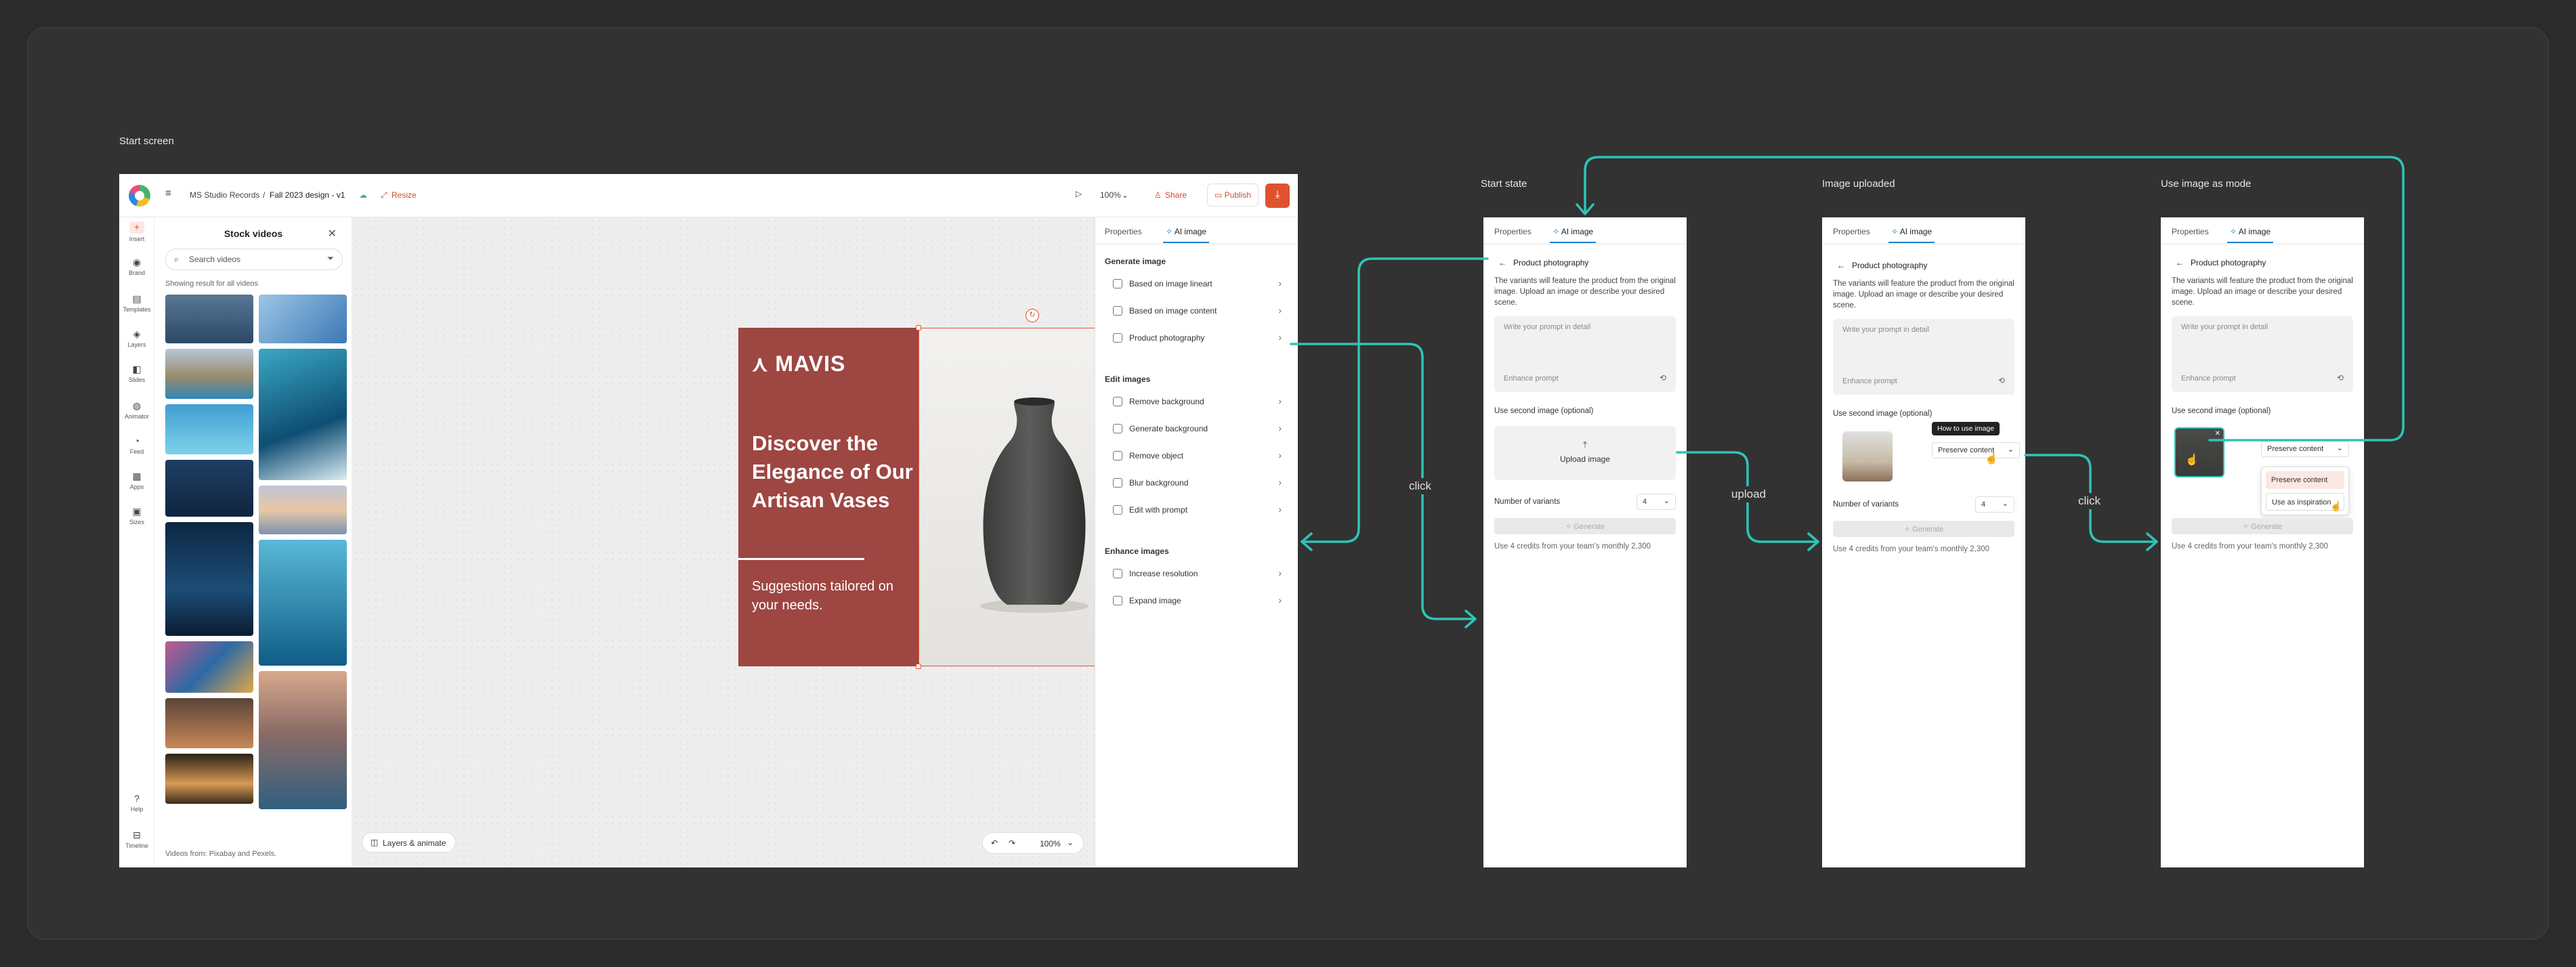  I want to click on rail-item-apps: ▦ Apps, so click(137, 481).